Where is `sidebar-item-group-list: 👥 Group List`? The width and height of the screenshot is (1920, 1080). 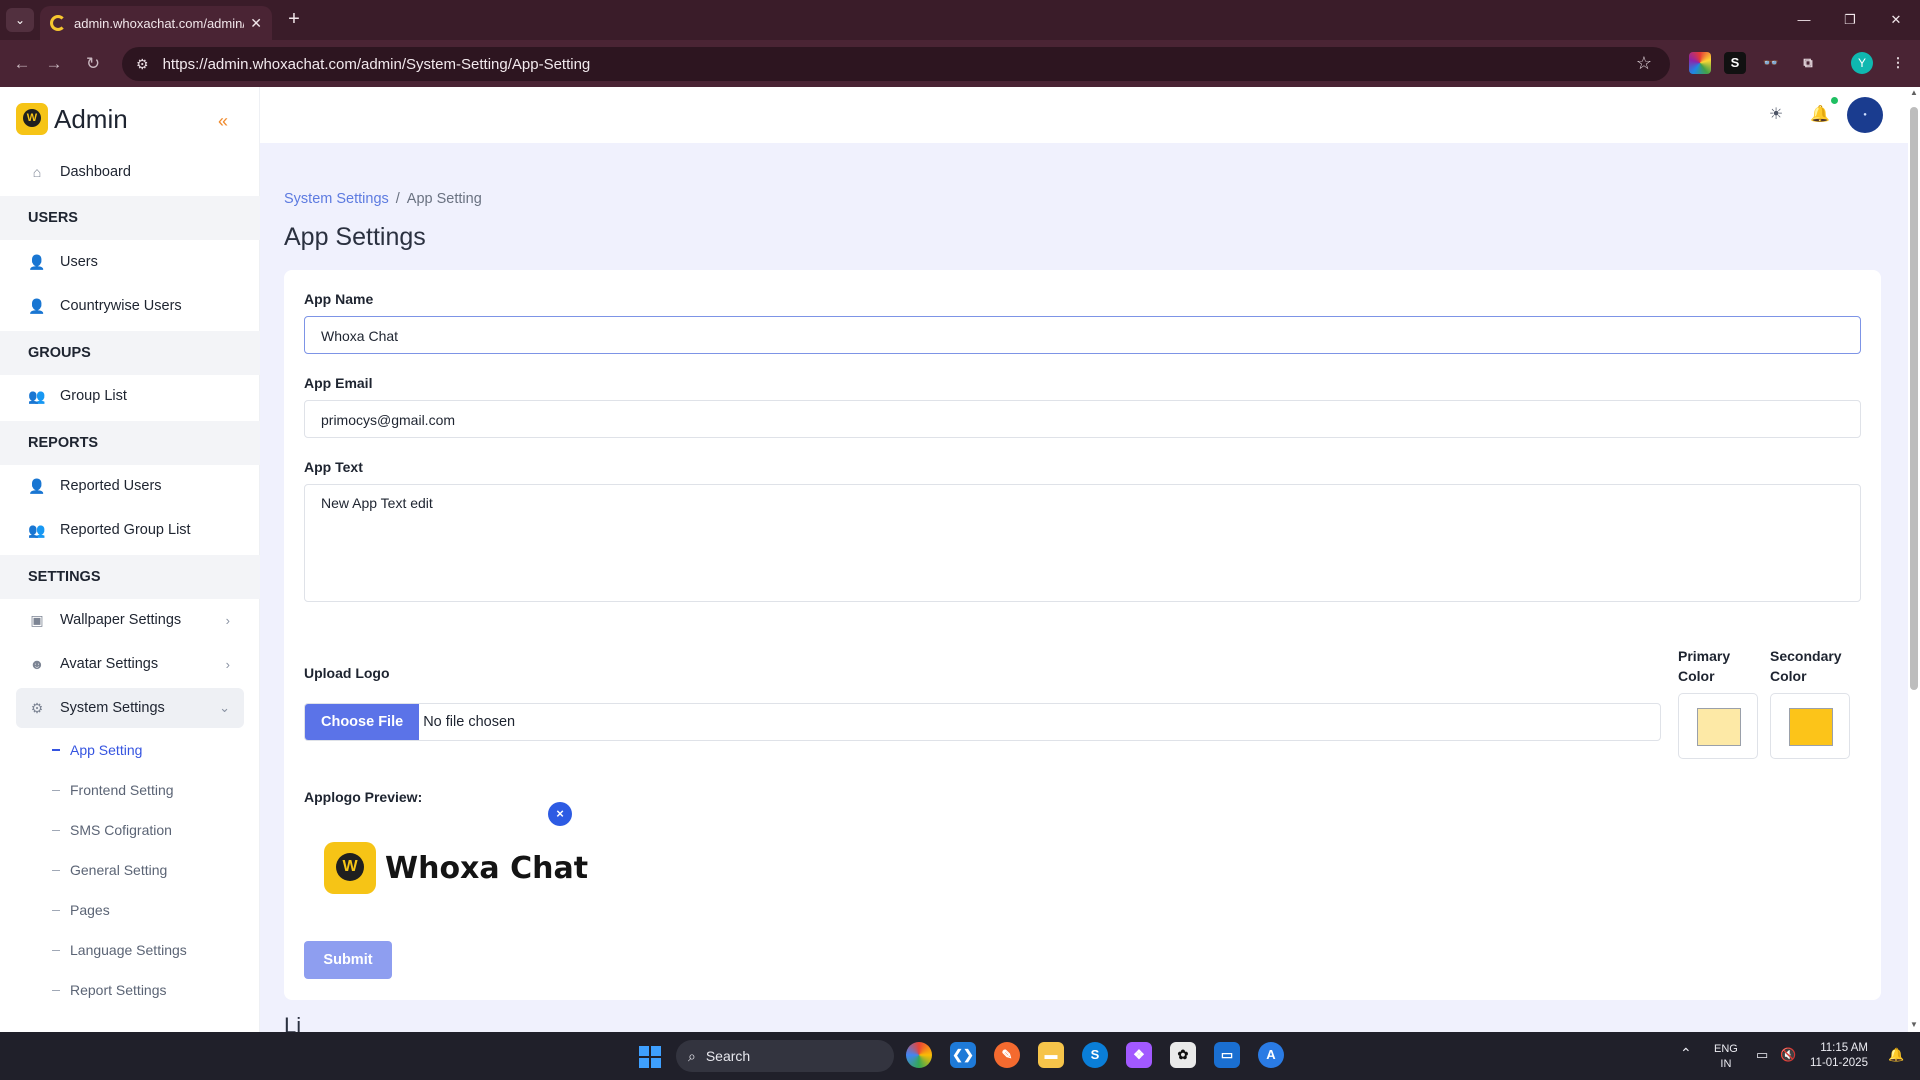 sidebar-item-group-list: 👥 Group List is located at coordinates (130, 396).